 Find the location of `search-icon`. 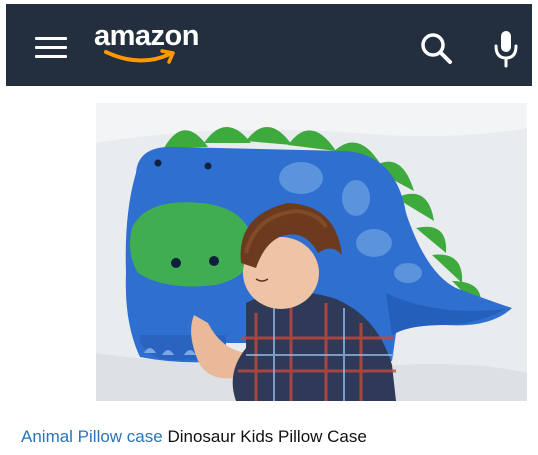

search-icon is located at coordinates (436, 48).